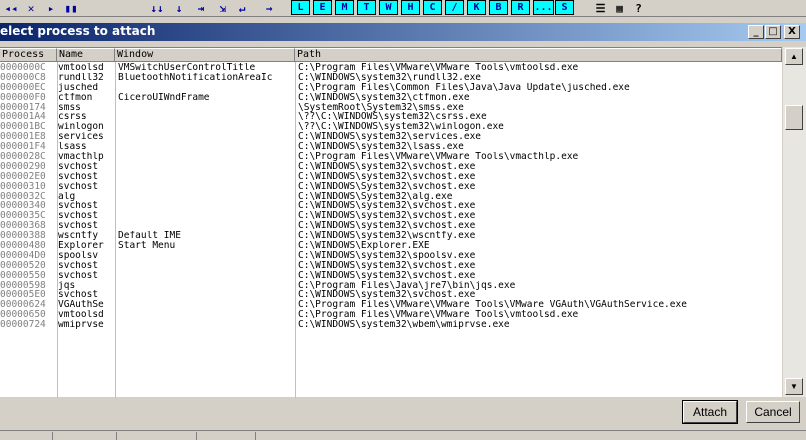 Image resolution: width=806 pixels, height=440 pixels. I want to click on toolbar-letter-button: S, so click(564, 7).